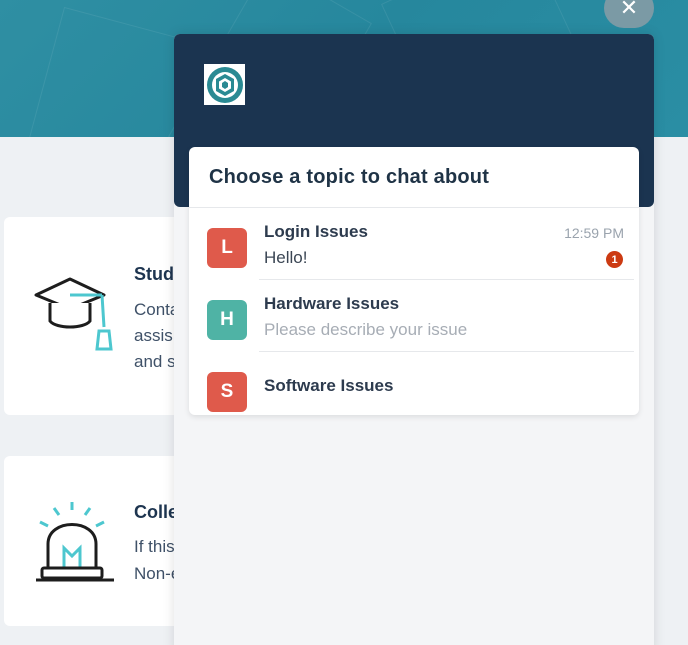 This screenshot has height=645, width=688. What do you see at coordinates (156, 512) in the screenshot?
I see `college-card-title: Colle` at bounding box center [156, 512].